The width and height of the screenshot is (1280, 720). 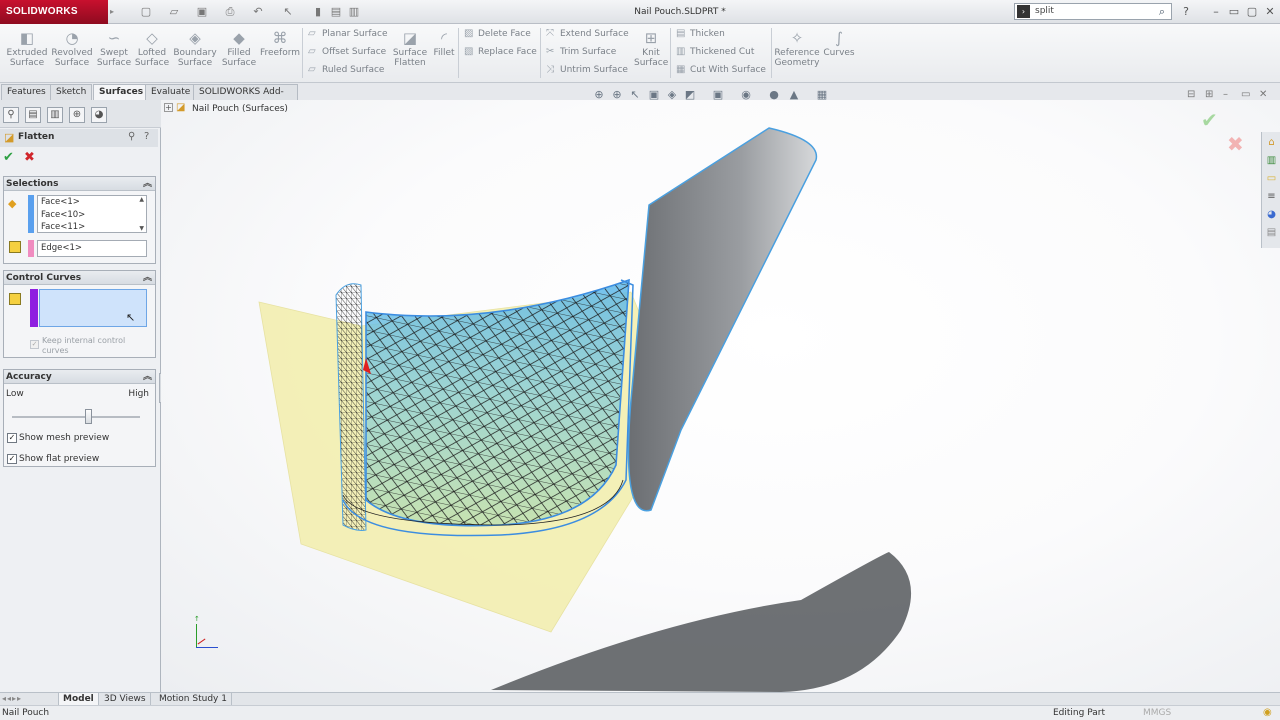 What do you see at coordinates (230, 12) in the screenshot?
I see `print-icon: ⎙` at bounding box center [230, 12].